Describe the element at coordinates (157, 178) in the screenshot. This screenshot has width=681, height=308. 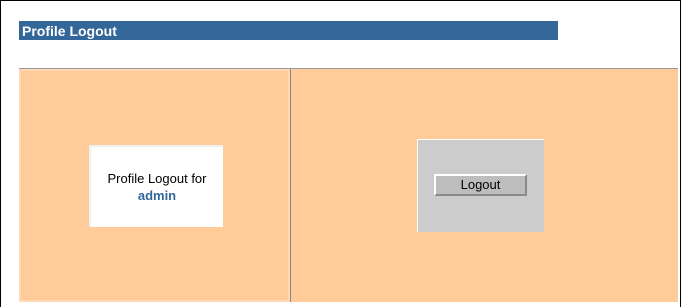
I see `logout-for-label: Profile Logout for` at that location.